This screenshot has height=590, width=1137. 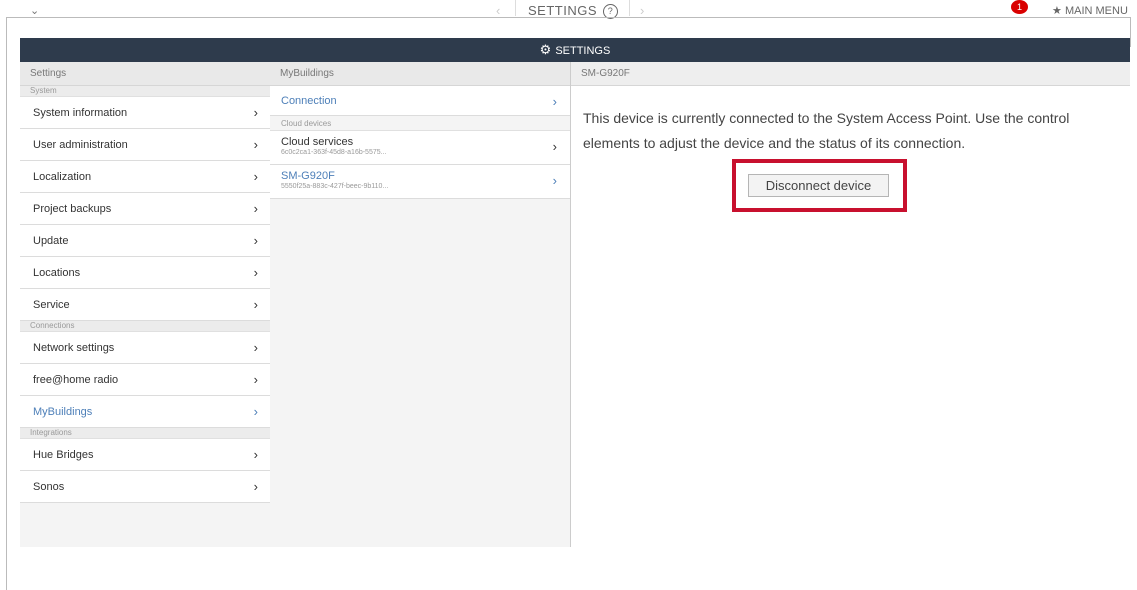 I want to click on main-menu-label: MAIN MENU, so click(x=1096, y=11).